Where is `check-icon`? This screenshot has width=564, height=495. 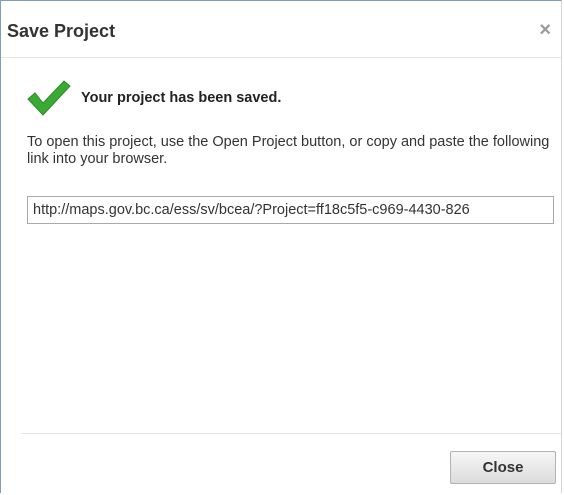 check-icon is located at coordinates (49, 98).